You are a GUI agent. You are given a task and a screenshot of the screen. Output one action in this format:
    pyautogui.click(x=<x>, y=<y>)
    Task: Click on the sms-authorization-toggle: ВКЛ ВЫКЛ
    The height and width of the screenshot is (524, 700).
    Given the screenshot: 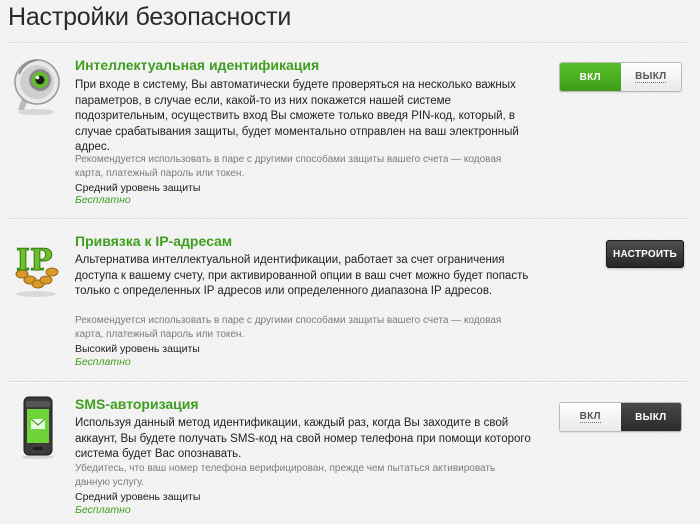 What is the action you would take?
    pyautogui.click(x=620, y=417)
    